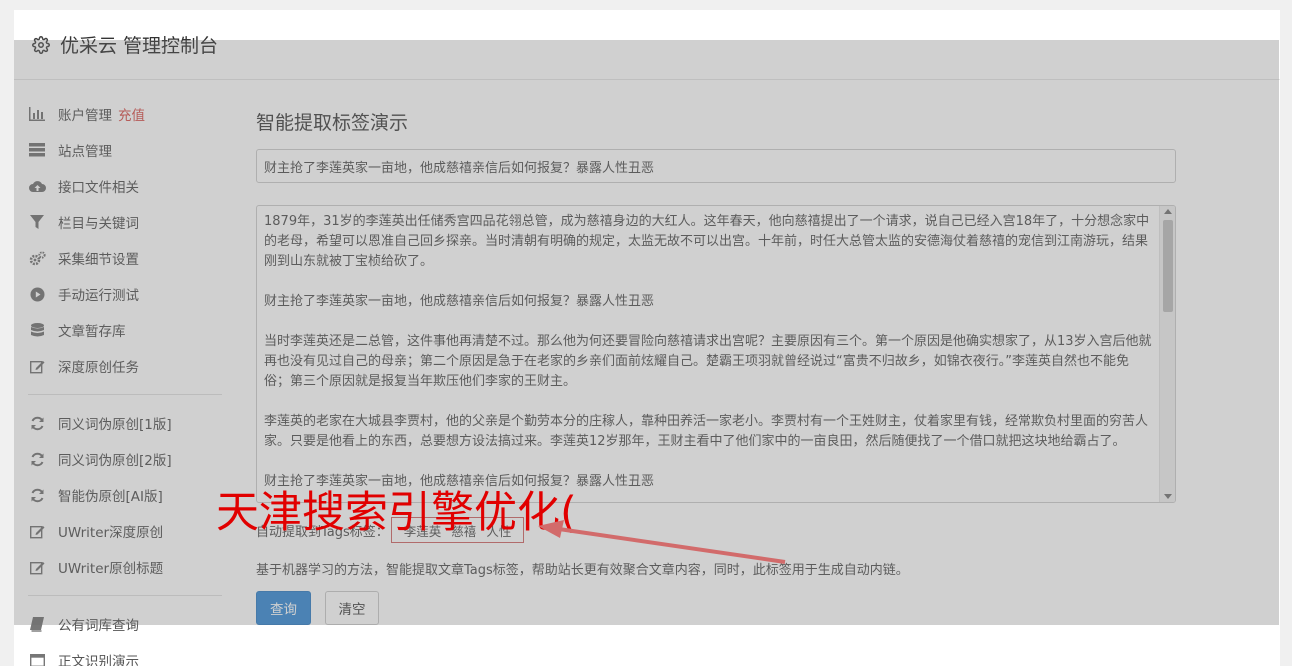 This screenshot has height=666, width=1292. What do you see at coordinates (98, 368) in the screenshot?
I see `sidebar-item-label: 深度原创任务` at bounding box center [98, 368].